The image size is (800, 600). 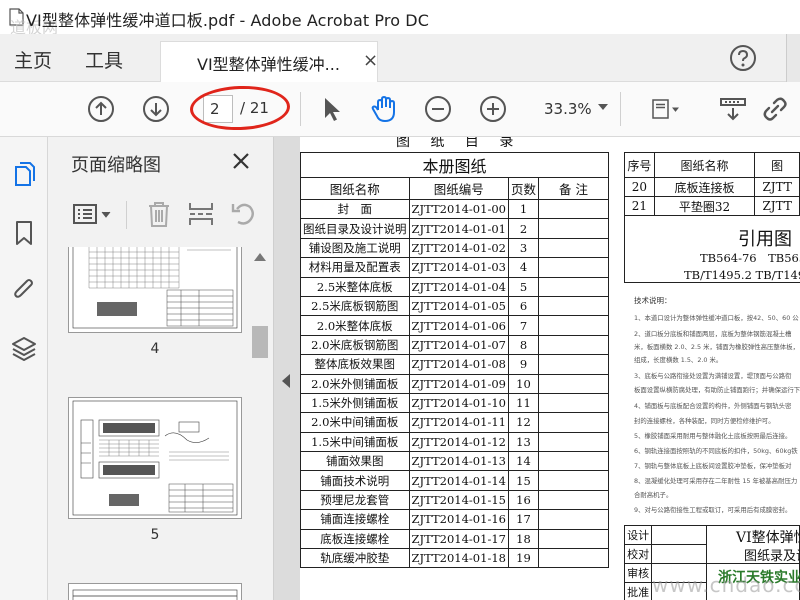 I want to click on tab-home: 主页, so click(x=33, y=59).